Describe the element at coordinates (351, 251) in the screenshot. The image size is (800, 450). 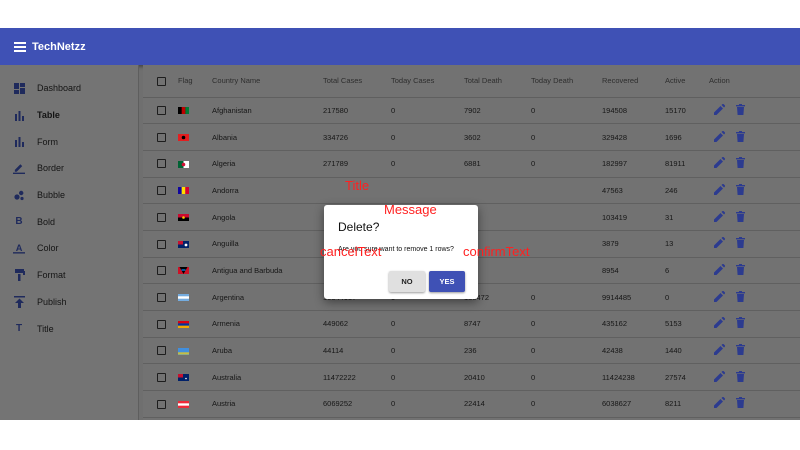
I see `annotation-cancel-text: cancelText` at that location.